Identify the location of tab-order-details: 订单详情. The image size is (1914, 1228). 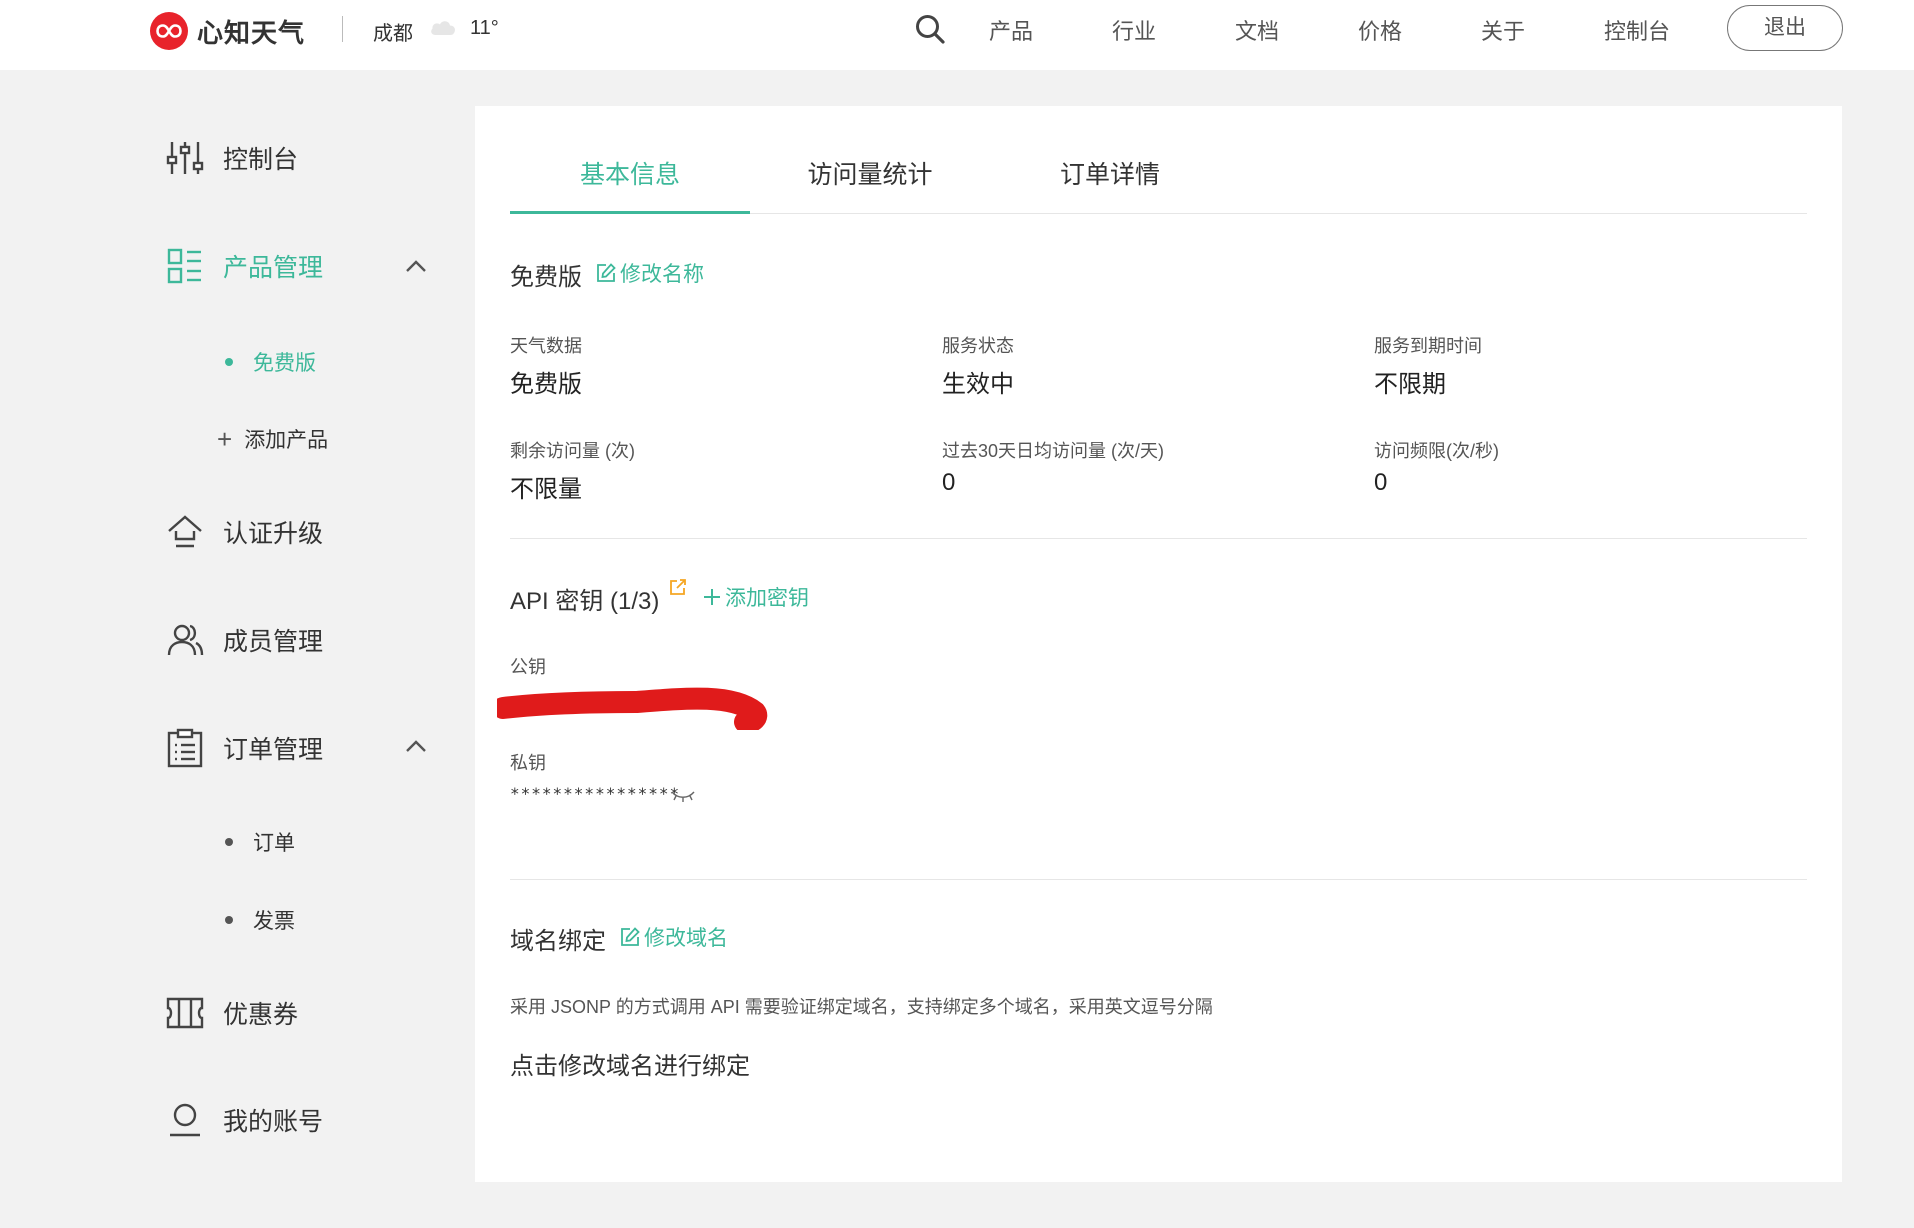
(1110, 185).